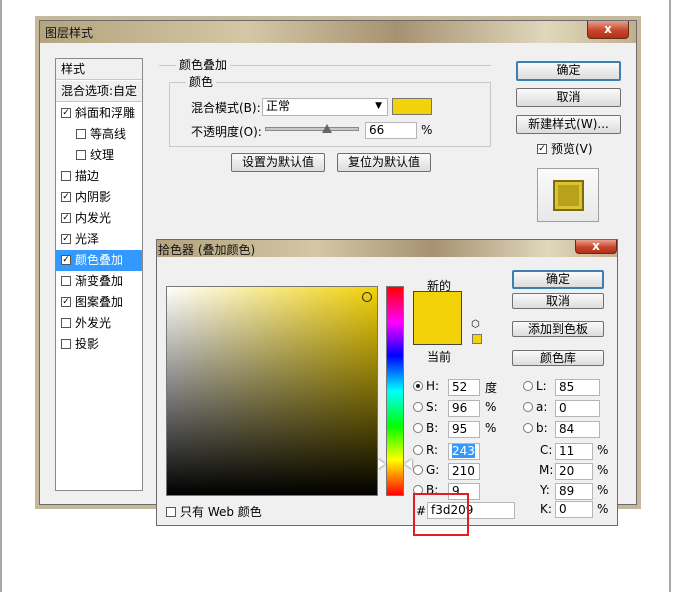 Image resolution: width=673 pixels, height=592 pixels. What do you see at coordinates (432, 450) in the screenshot?
I see `r-label: R:` at bounding box center [432, 450].